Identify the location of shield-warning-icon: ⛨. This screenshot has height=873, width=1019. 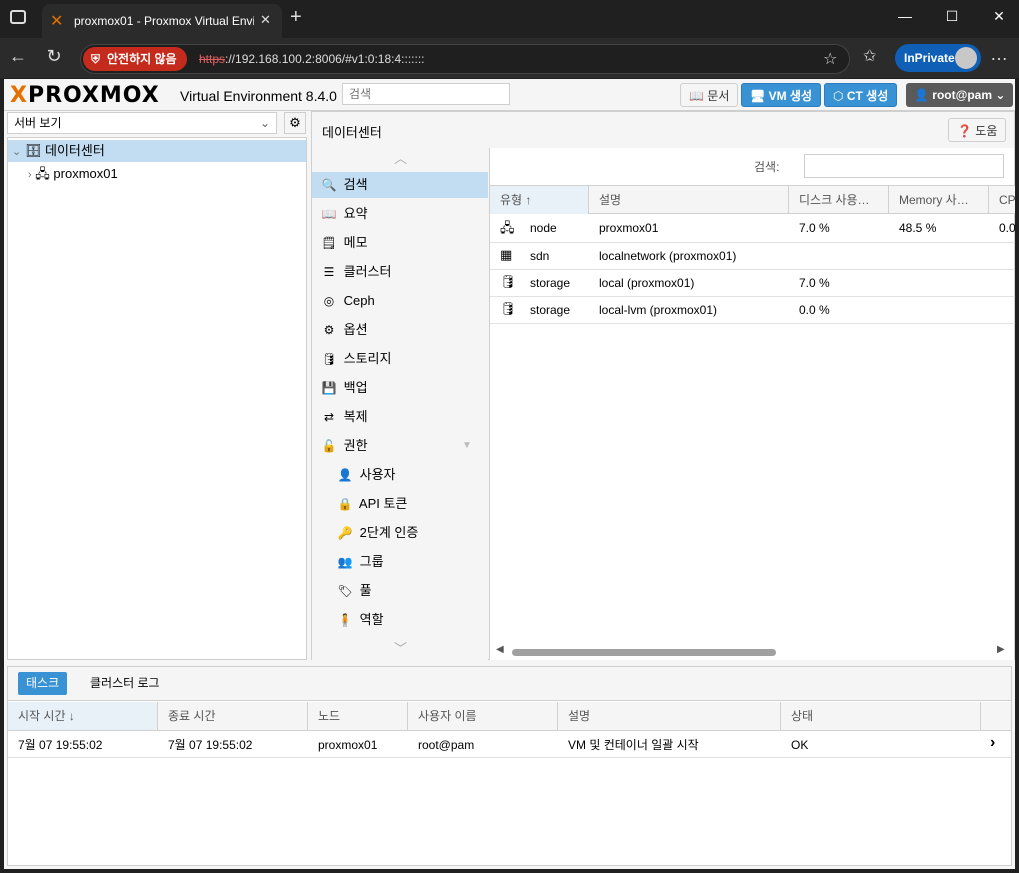
(96, 59).